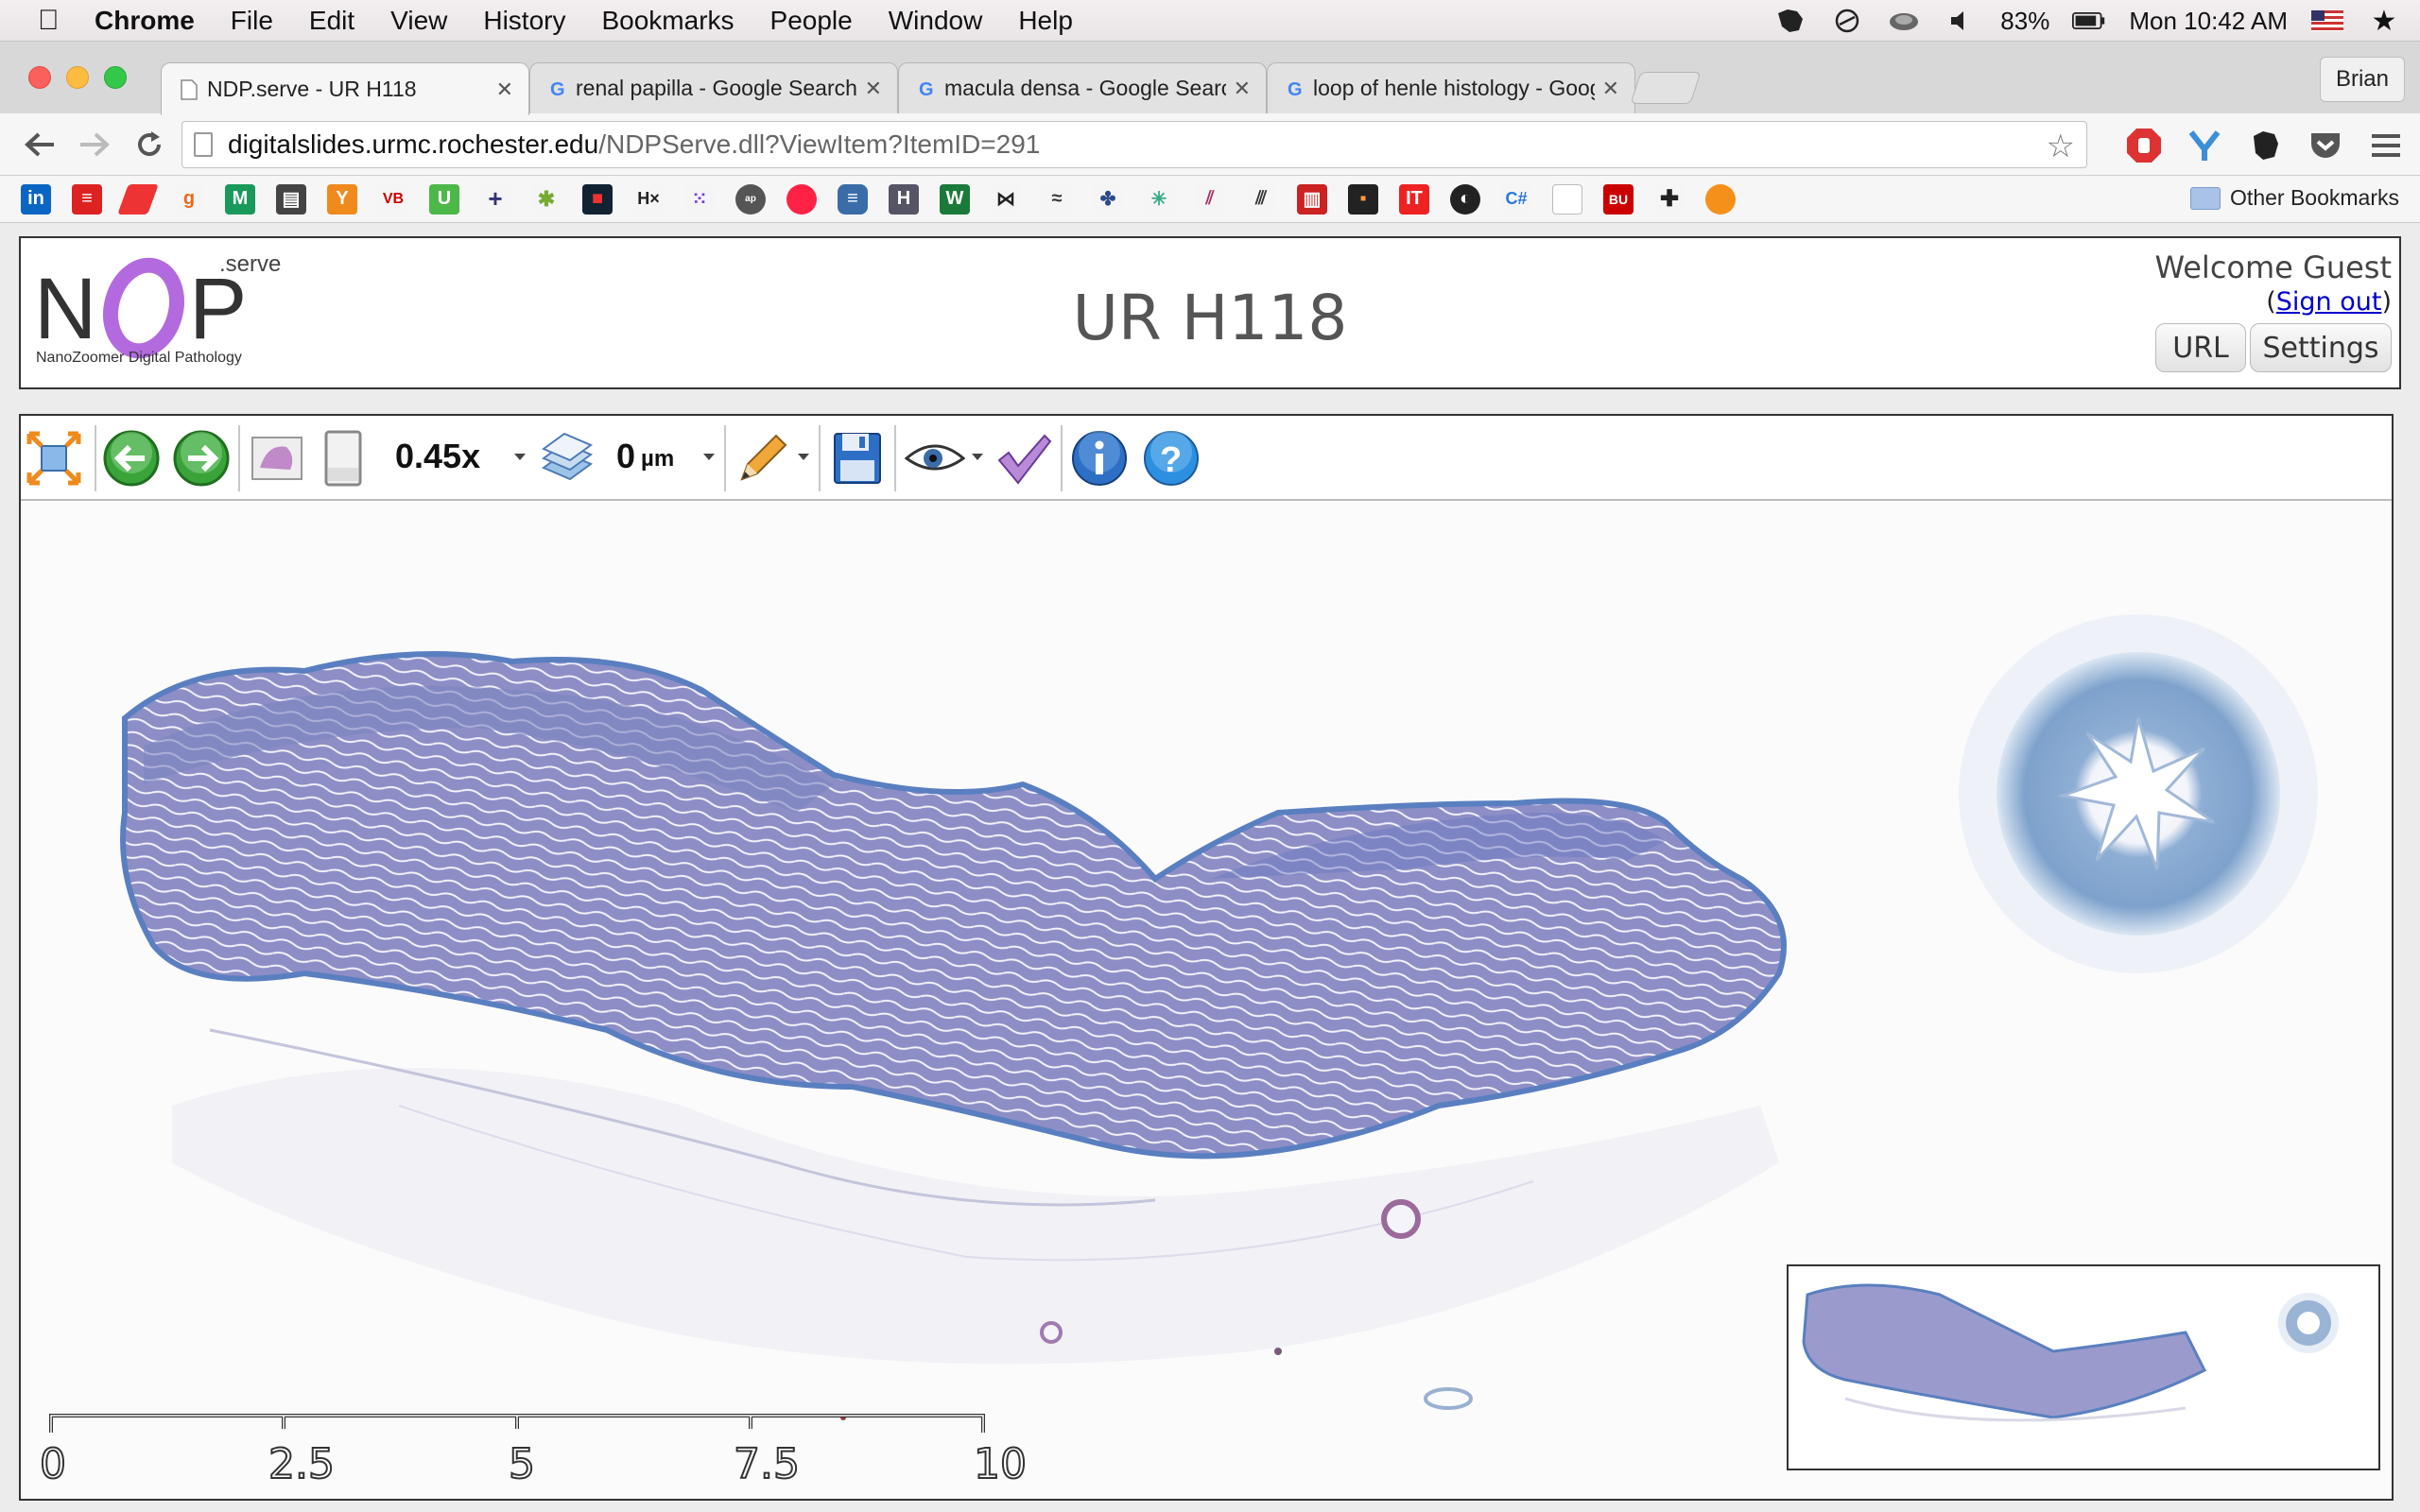 The image size is (2420, 1512). I want to click on pocket-icon, so click(2325, 145).